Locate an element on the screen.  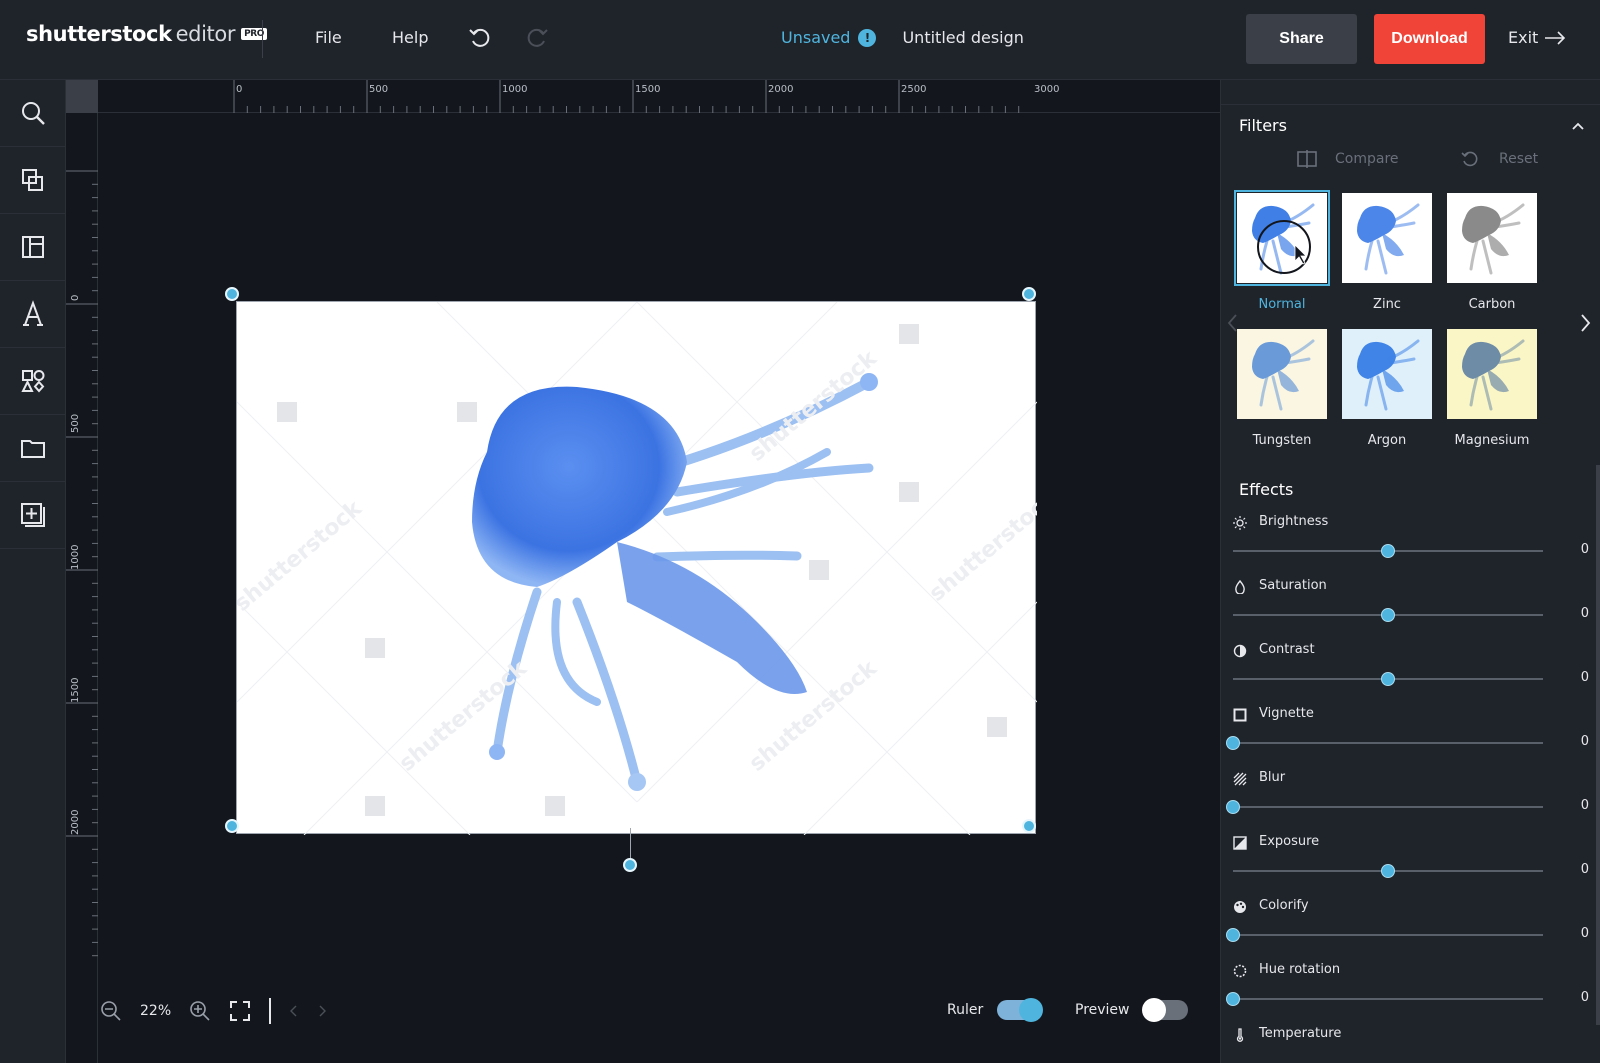
resize-handle-top-right is located at coordinates (1029, 294).